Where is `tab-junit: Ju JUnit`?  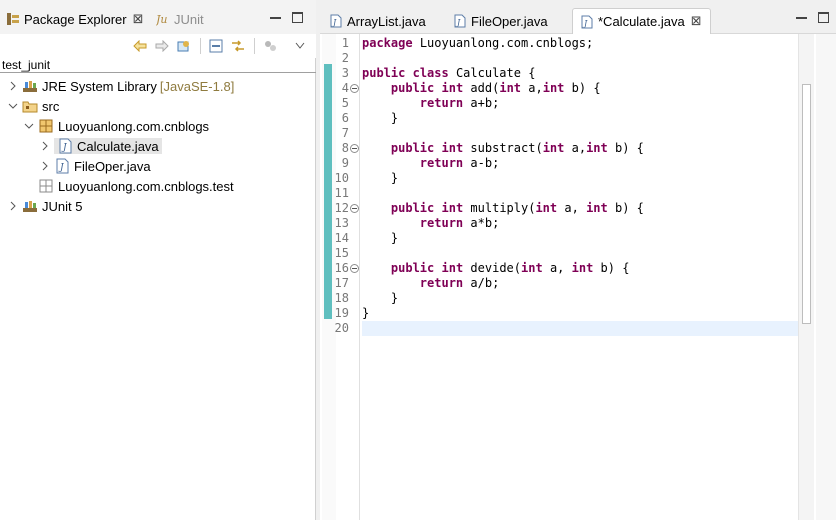 tab-junit: Ju JUnit is located at coordinates (180, 19).